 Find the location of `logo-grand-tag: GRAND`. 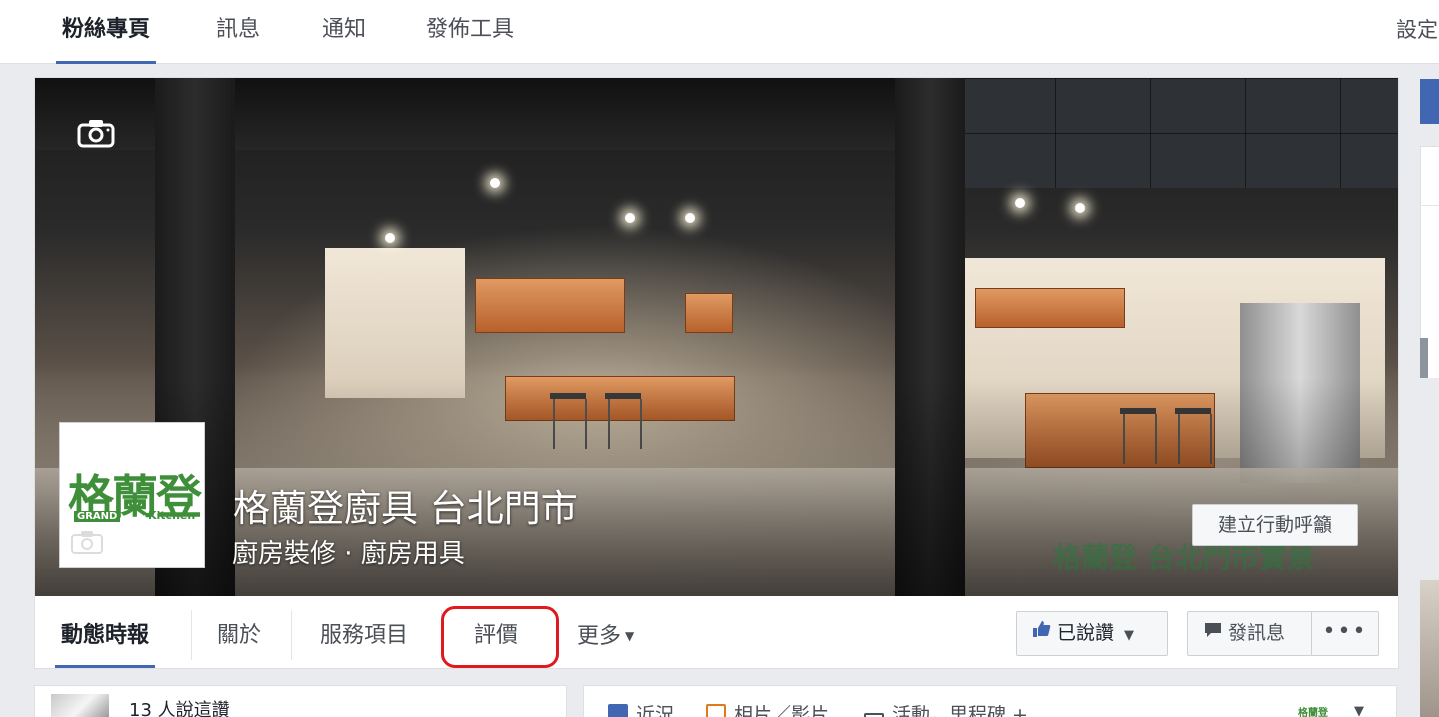

logo-grand-tag: GRAND is located at coordinates (97, 516).